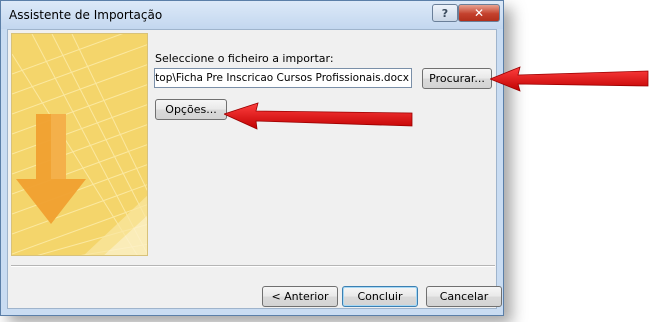  What do you see at coordinates (318, 116) in the screenshot?
I see `annotation-arrow-options` at bounding box center [318, 116].